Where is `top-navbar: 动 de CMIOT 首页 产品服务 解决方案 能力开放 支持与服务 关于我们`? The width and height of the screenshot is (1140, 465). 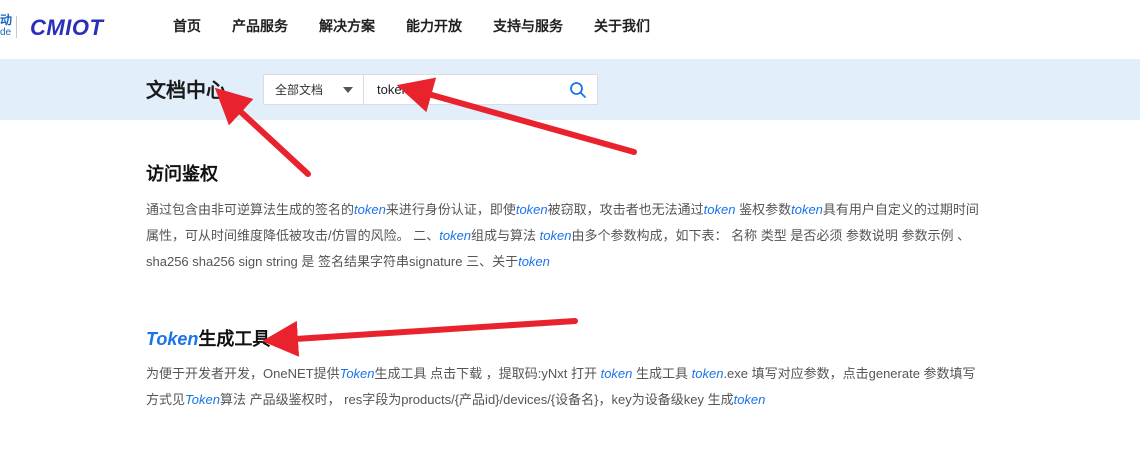
top-navbar: 动 de CMIOT 首页 产品服务 解决方案 能力开放 支持与服务 关于我们 is located at coordinates (570, 27).